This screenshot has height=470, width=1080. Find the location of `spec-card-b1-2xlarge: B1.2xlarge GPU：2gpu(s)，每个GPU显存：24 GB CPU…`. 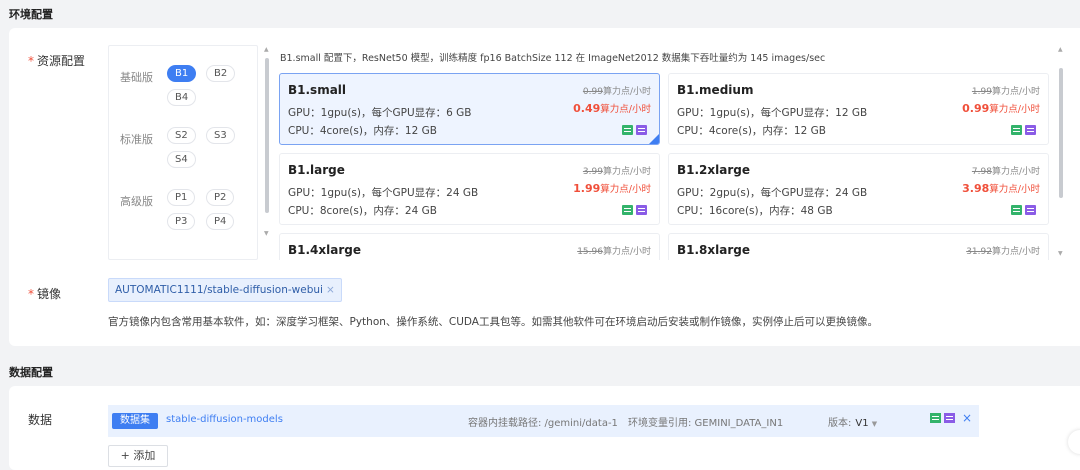

spec-card-b1-2xlarge: B1.2xlarge GPU：2gpu(s)，每个GPU显存：24 GB CPU… is located at coordinates (858, 189).